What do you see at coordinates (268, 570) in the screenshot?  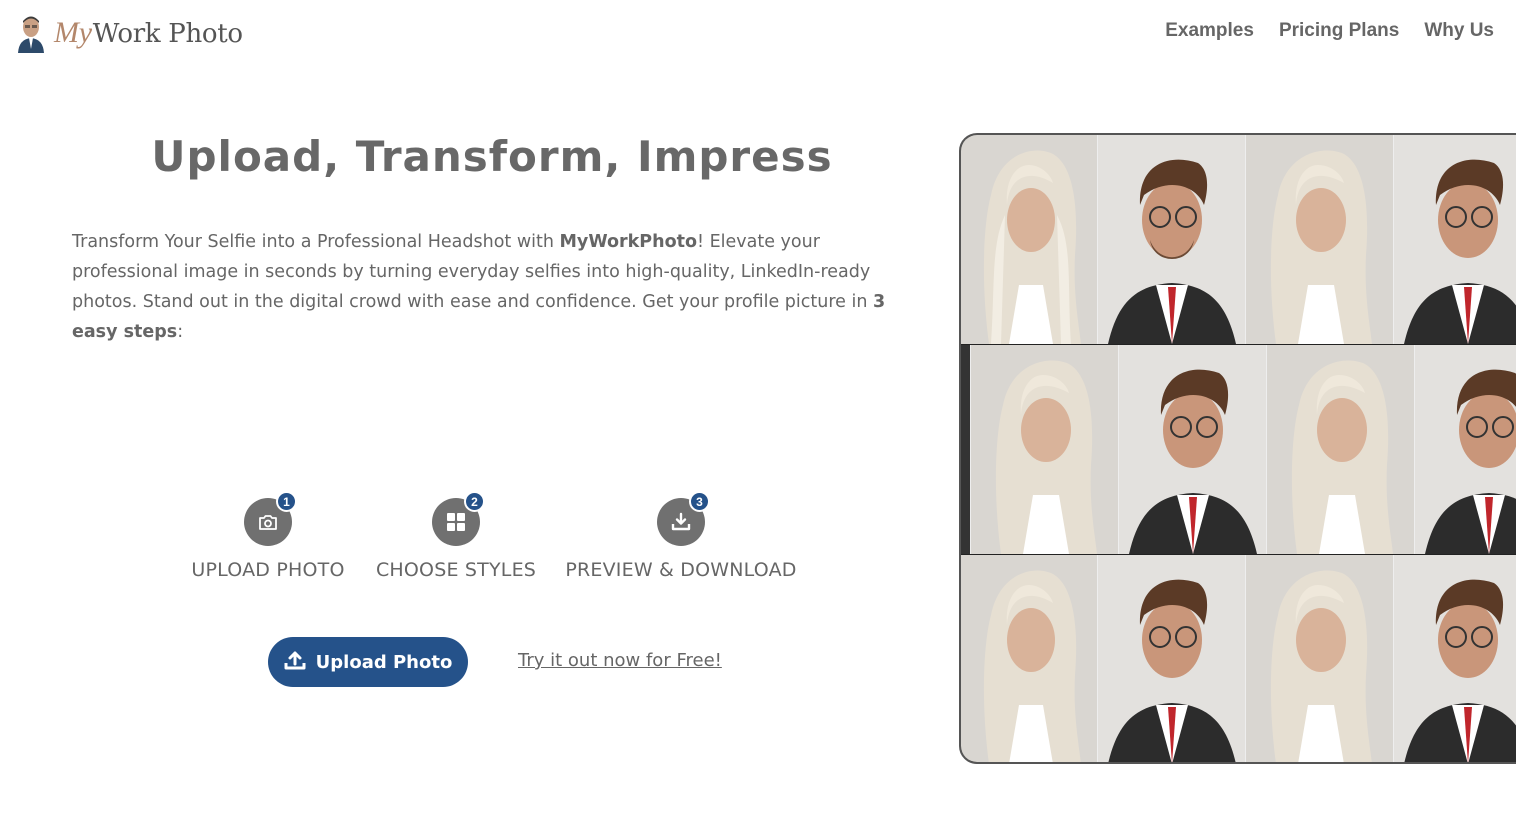 I see `step-label: UPLOAD PHOTO` at bounding box center [268, 570].